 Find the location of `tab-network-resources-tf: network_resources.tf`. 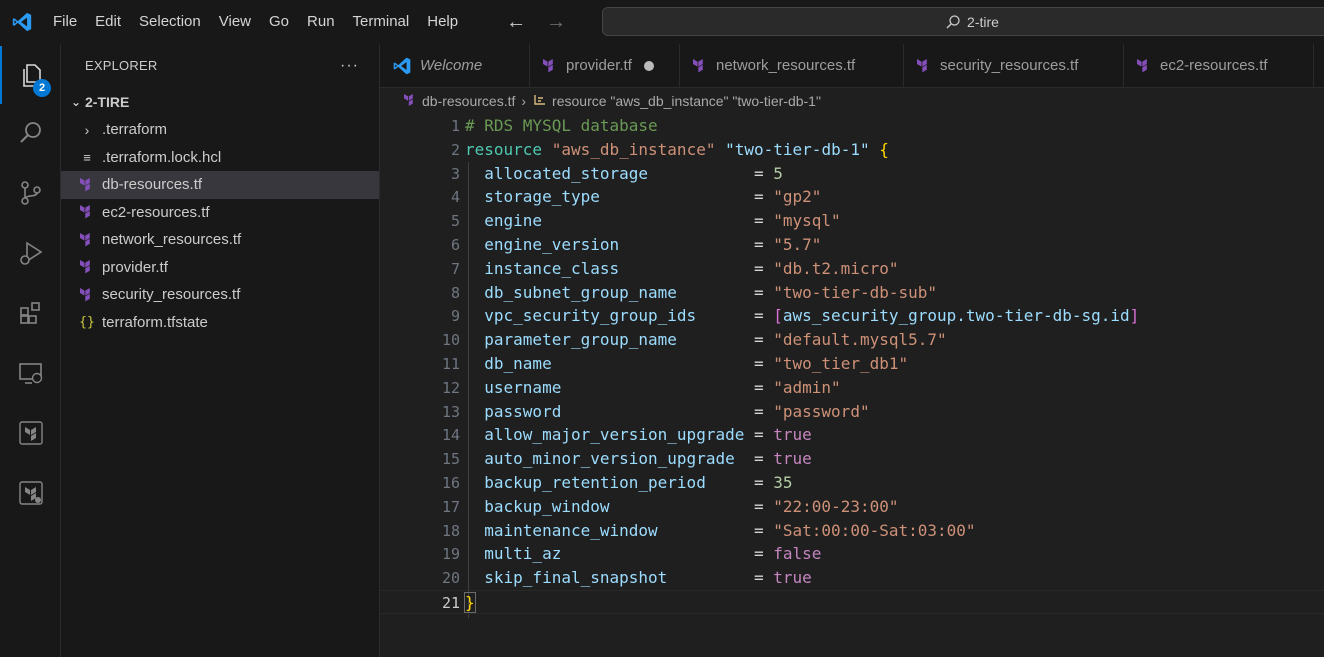

tab-network-resources-tf: network_resources.tf is located at coordinates (792, 65).